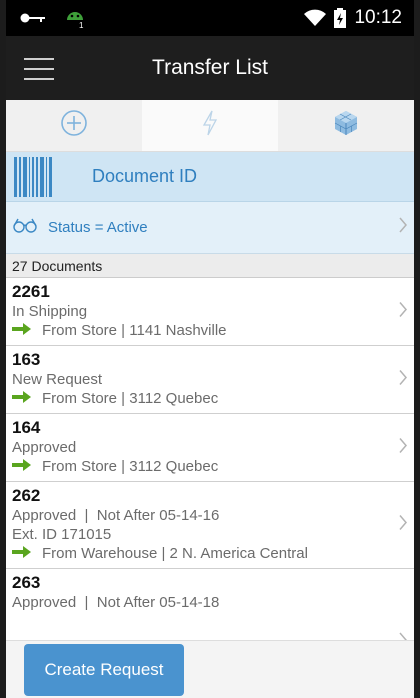 Image resolution: width=420 pixels, height=698 pixels. Describe the element at coordinates (50, 311) in the screenshot. I see `transfer-status: In Shipping` at that location.